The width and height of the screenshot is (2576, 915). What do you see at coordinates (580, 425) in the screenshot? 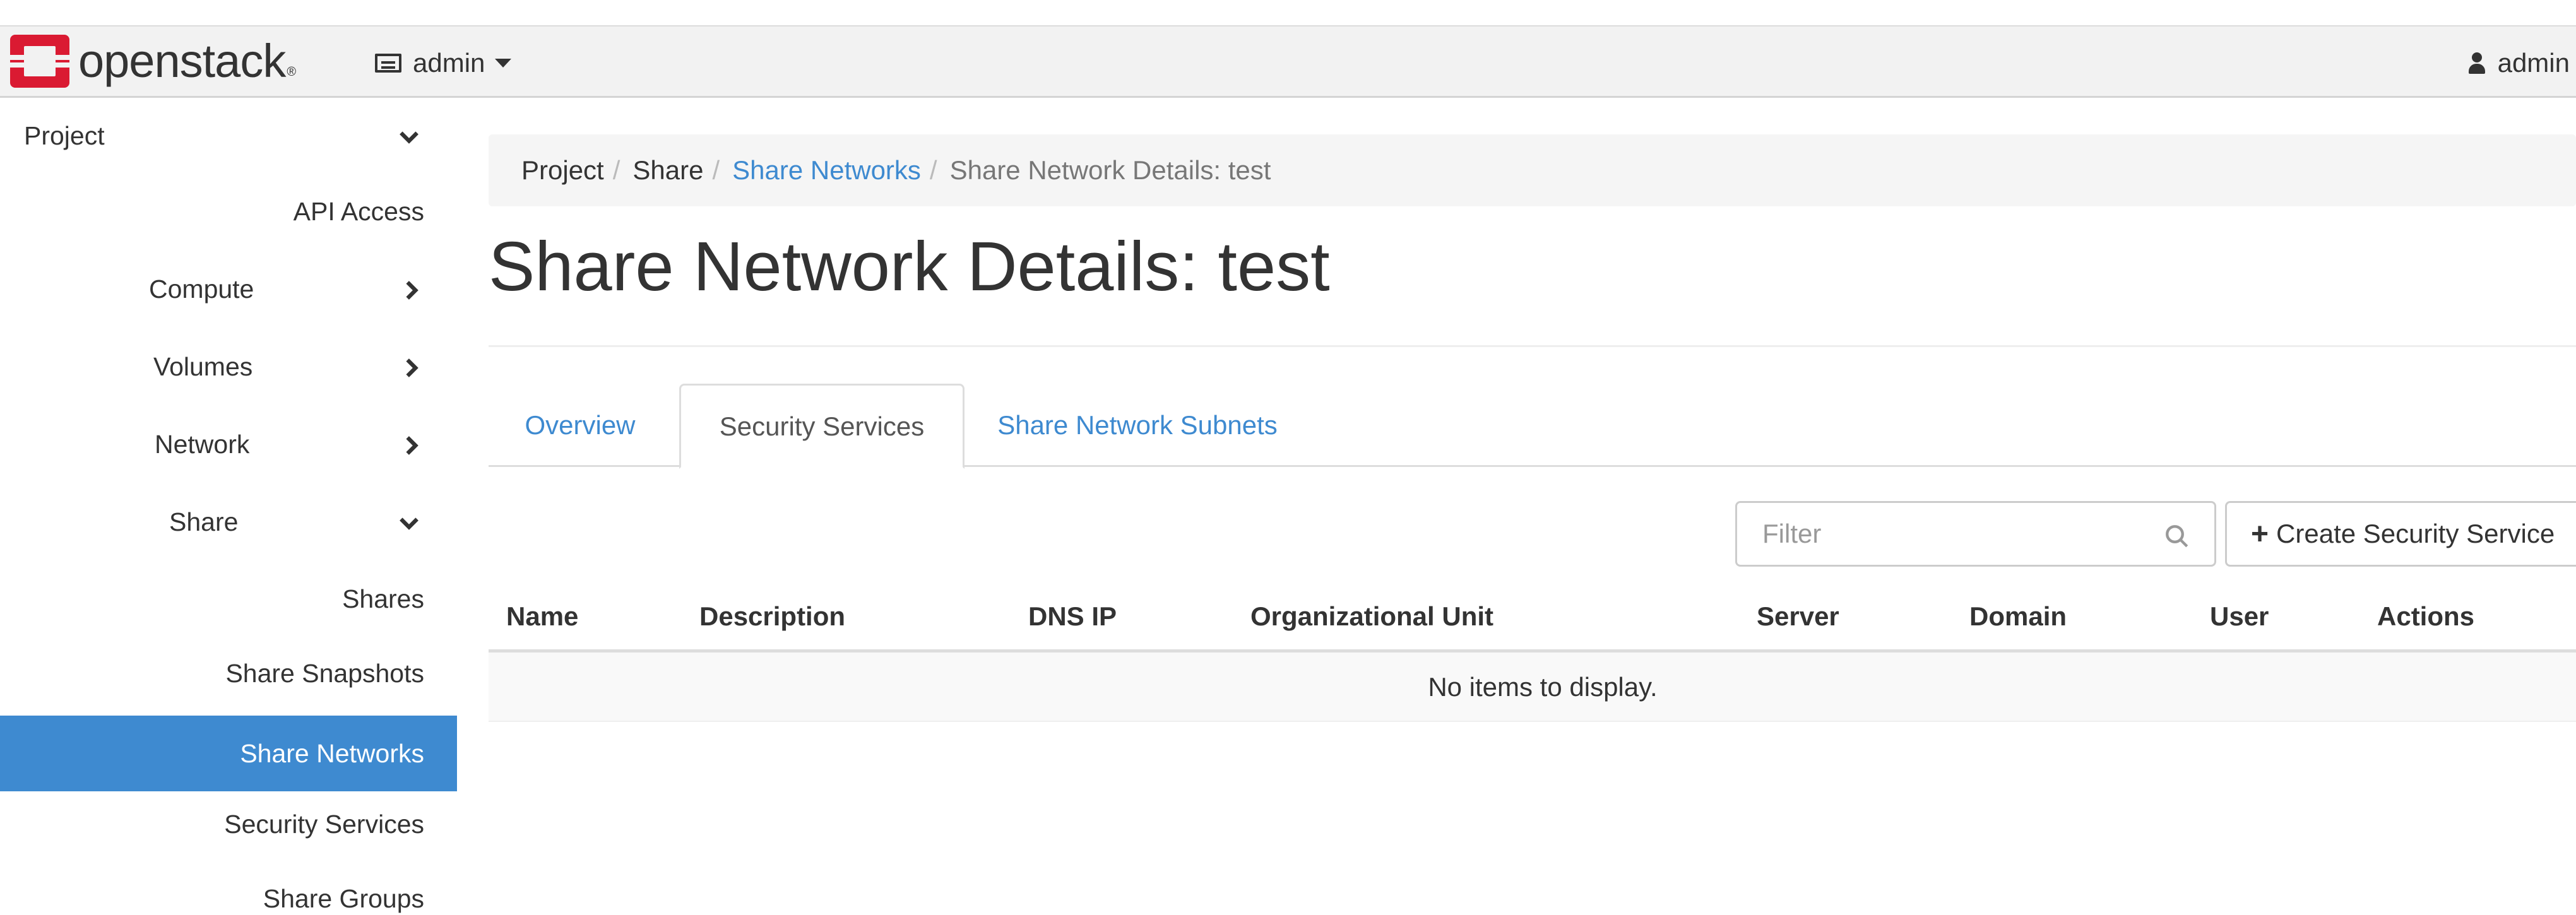
I see `tab-overview: Overview` at bounding box center [580, 425].